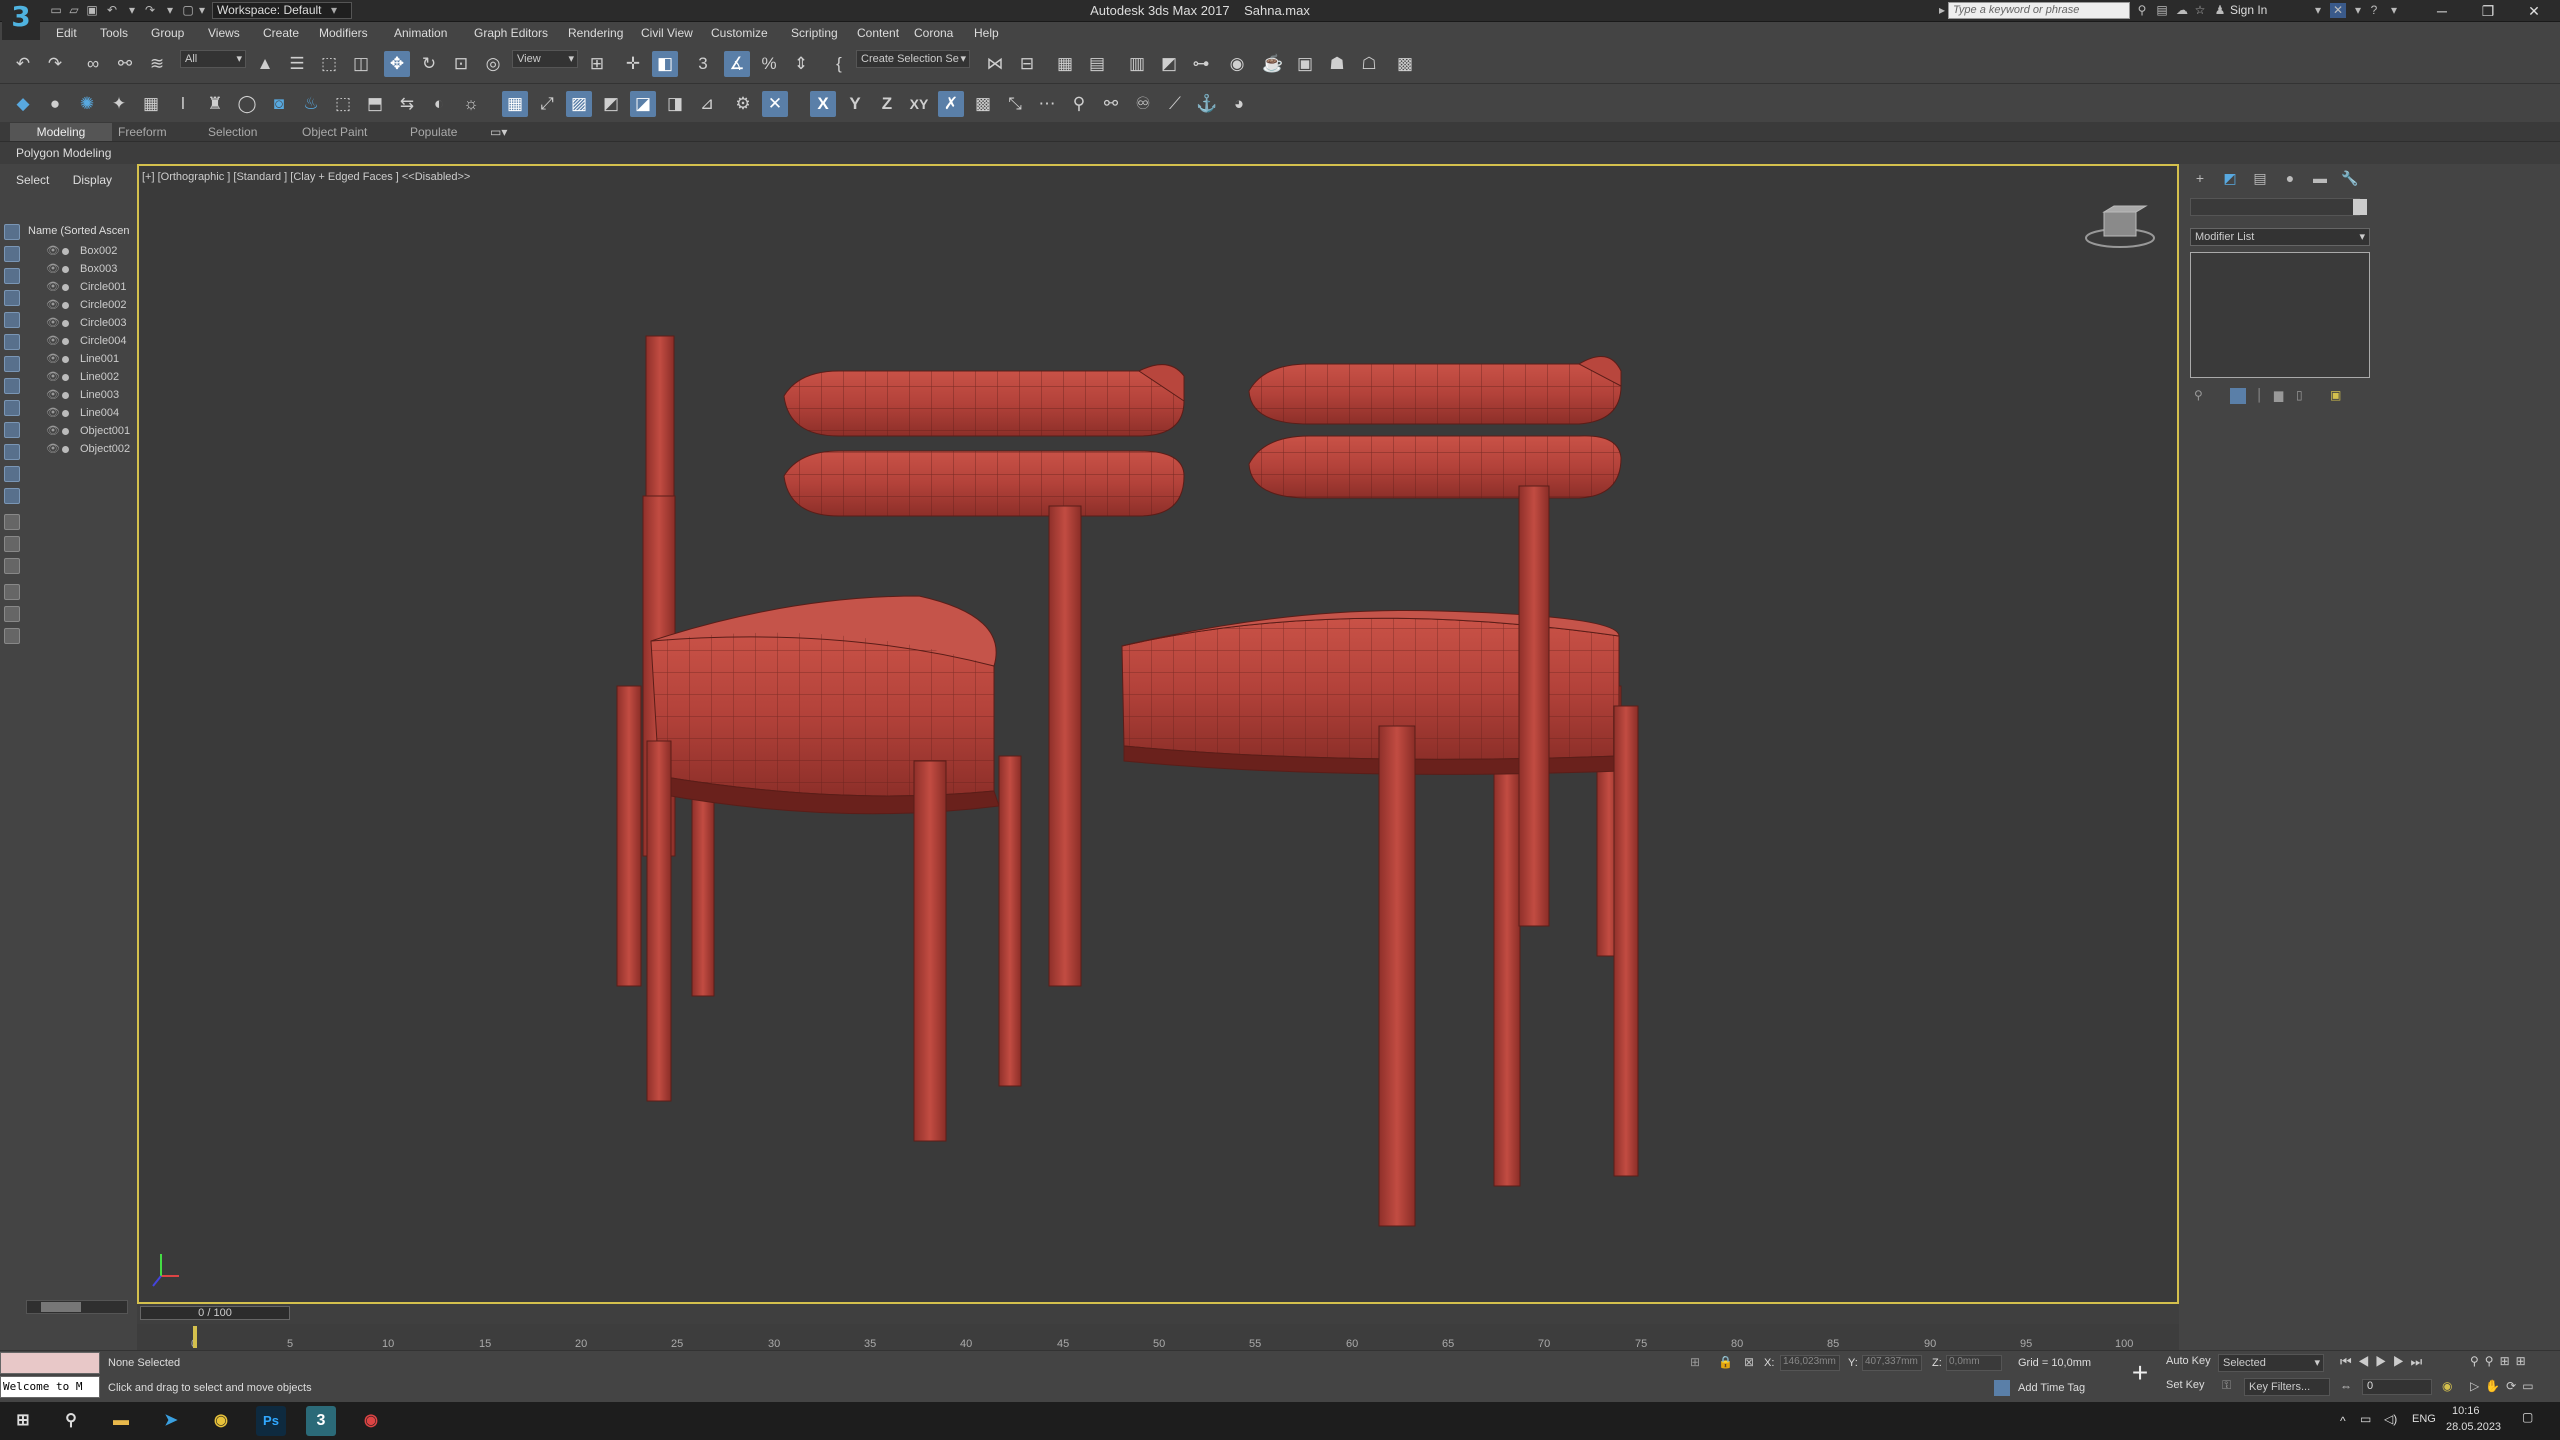 This screenshot has width=2560, height=1440. I want to click on keyword-search-input: Type a keyword or phrase, so click(2039, 10).